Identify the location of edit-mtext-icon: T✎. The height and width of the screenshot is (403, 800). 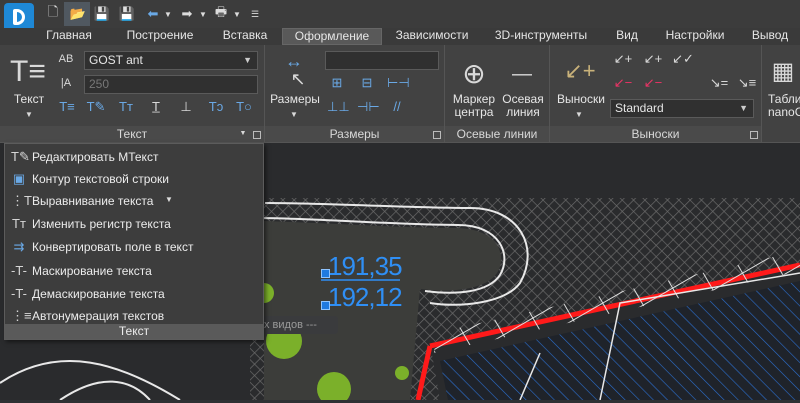
(20, 156).